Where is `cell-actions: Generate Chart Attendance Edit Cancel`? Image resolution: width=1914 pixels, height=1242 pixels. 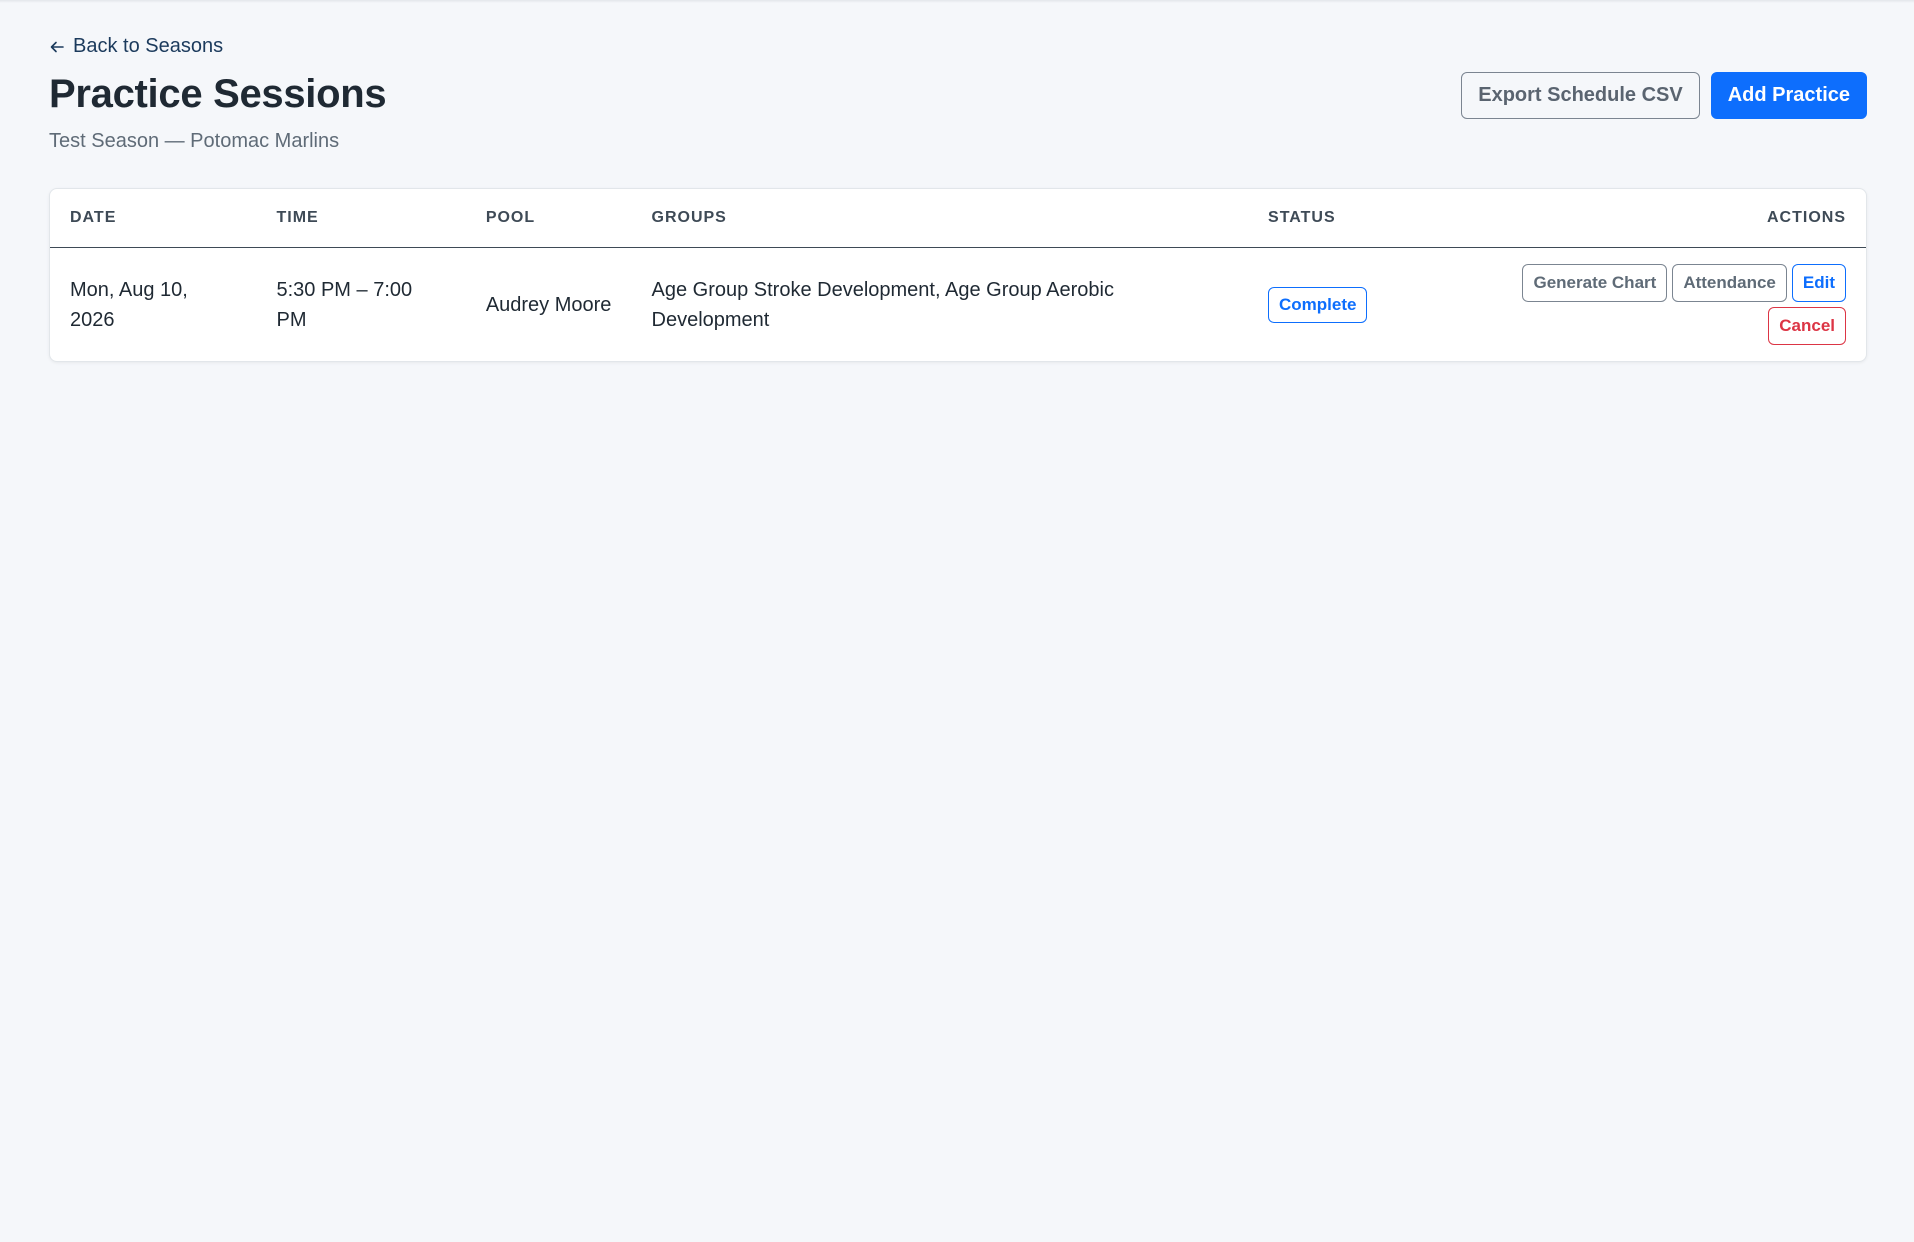 cell-actions: Generate Chart Attendance Edit Cancel is located at coordinates (1676, 305).